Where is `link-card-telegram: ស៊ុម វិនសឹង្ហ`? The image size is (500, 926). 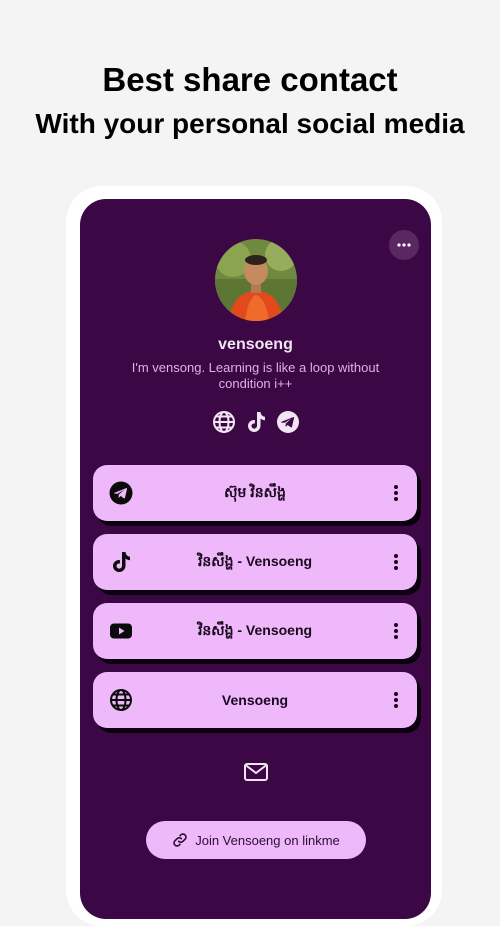 link-card-telegram: ស៊ុម វិនសឹង្ហ is located at coordinates (255, 493).